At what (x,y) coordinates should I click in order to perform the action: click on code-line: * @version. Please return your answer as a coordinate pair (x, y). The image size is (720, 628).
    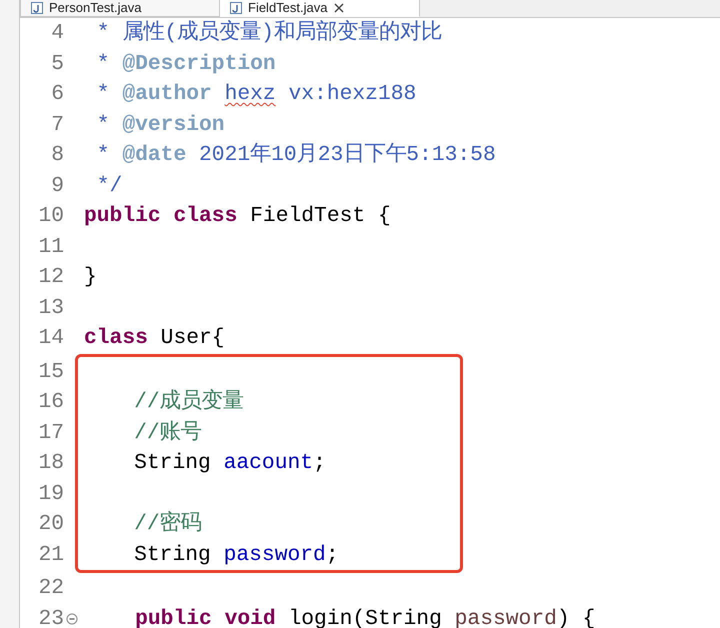
    Looking at the image, I should click on (160, 124).